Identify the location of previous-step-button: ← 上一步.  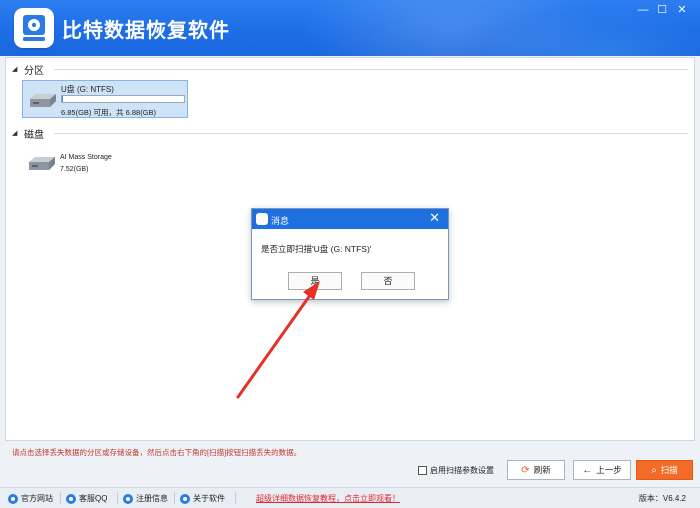
(602, 470).